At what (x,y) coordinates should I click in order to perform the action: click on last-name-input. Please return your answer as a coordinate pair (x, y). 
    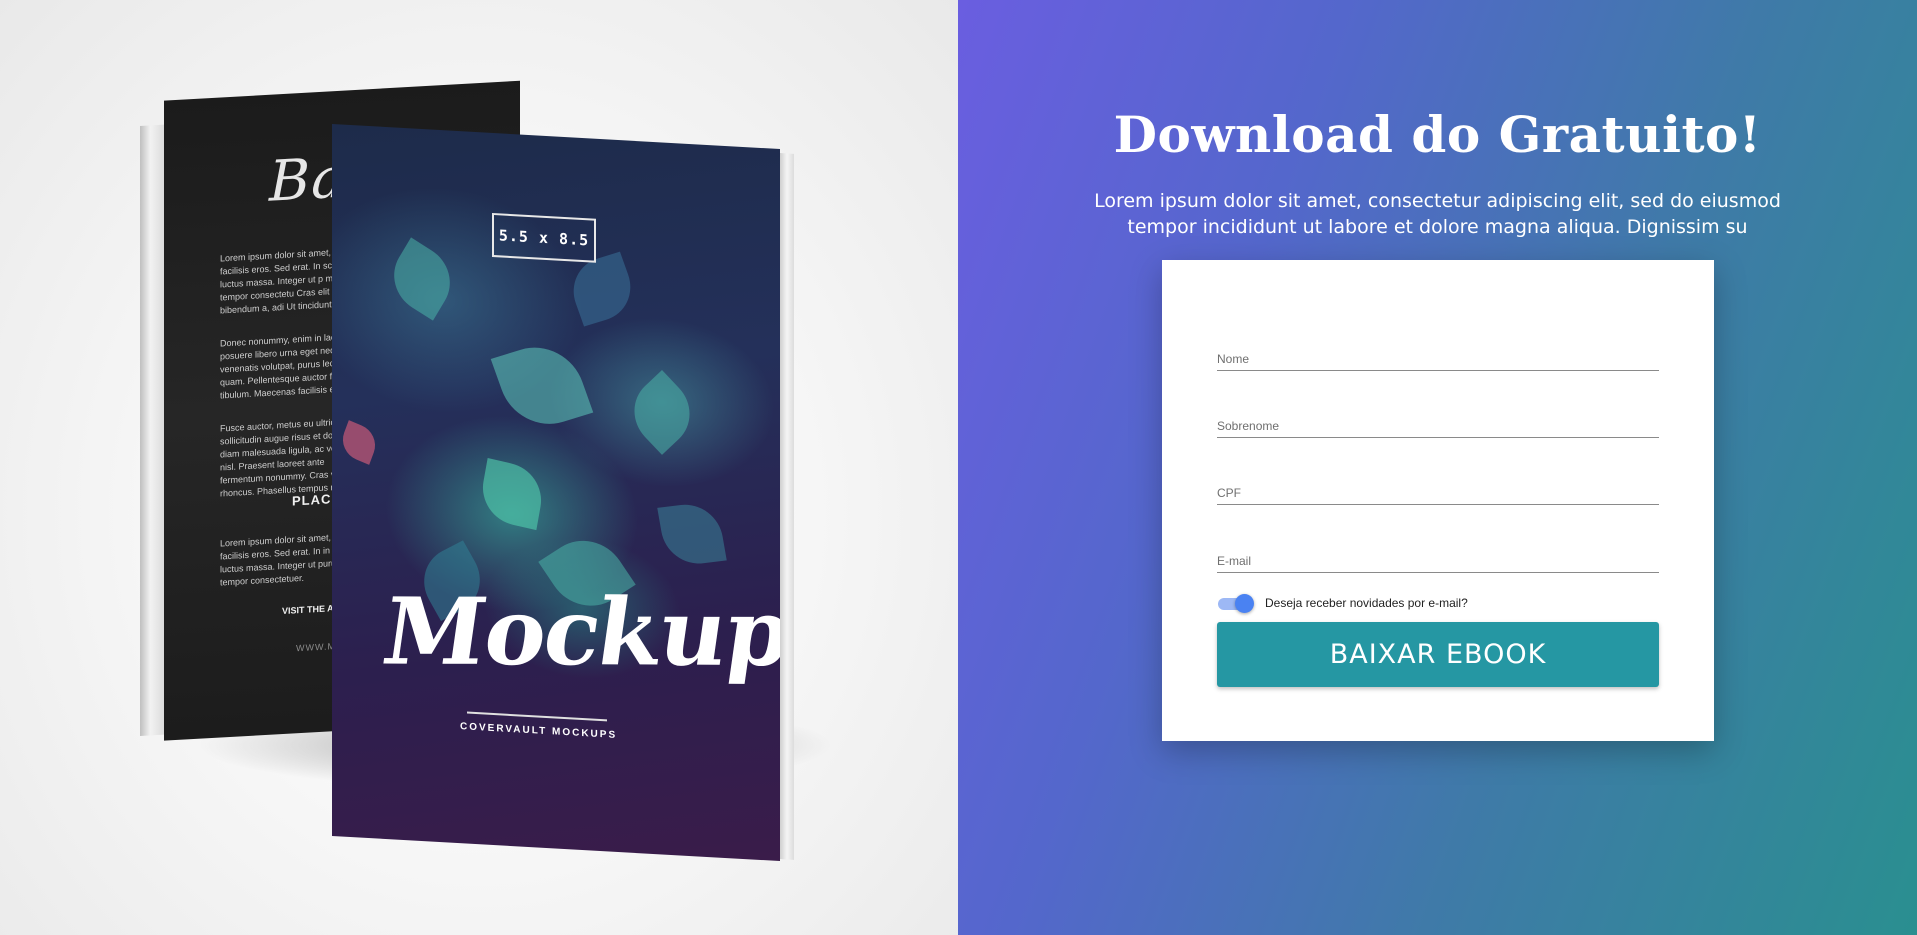
    Looking at the image, I should click on (1438, 426).